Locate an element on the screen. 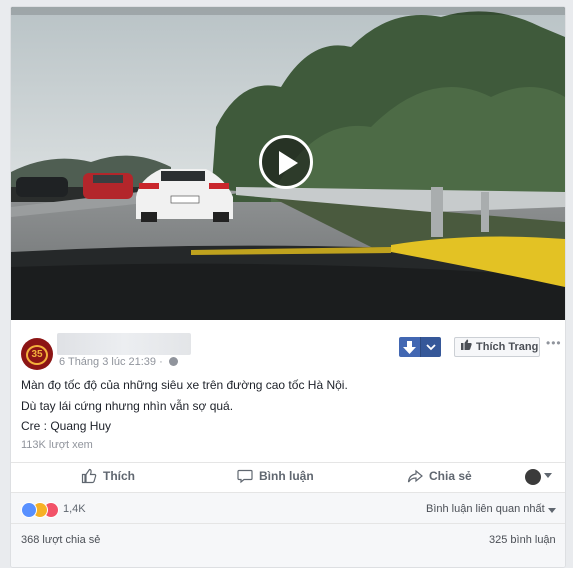 This screenshot has width=573, height=568. play-button is located at coordinates (286, 162).